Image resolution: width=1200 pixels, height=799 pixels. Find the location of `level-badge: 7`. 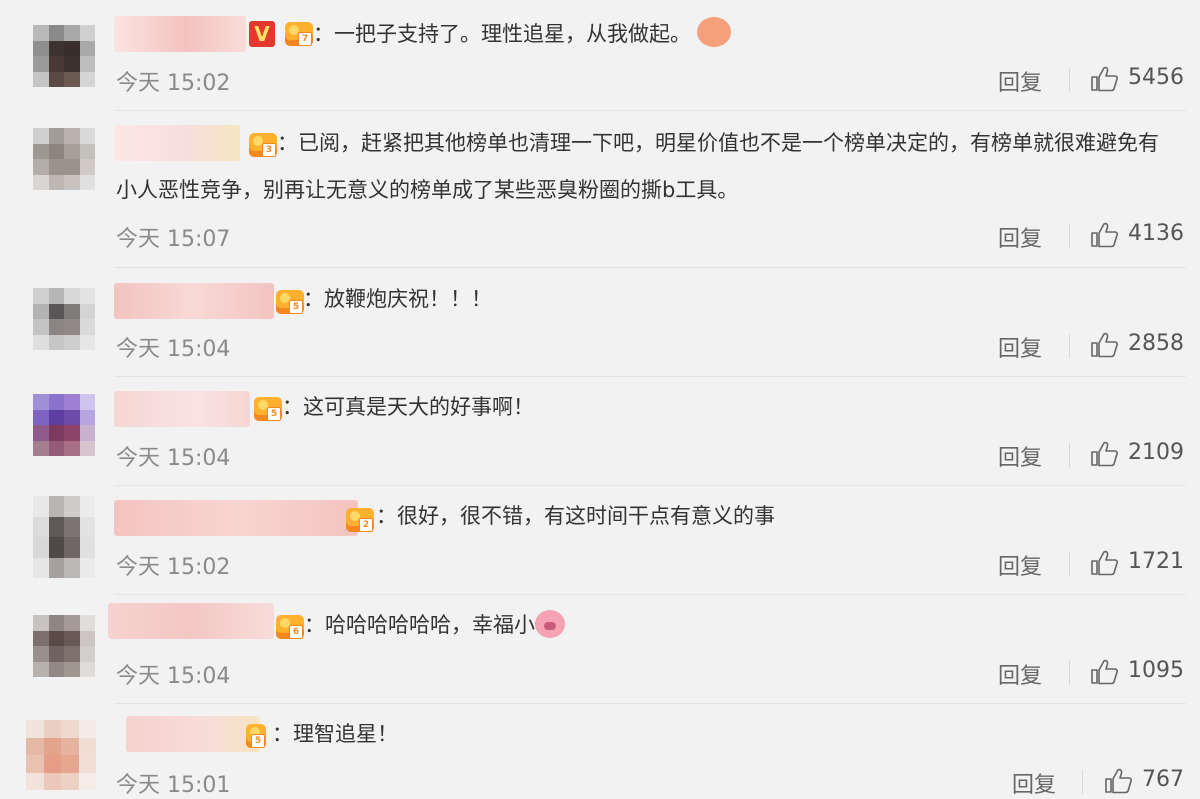

level-badge: 7 is located at coordinates (299, 34).